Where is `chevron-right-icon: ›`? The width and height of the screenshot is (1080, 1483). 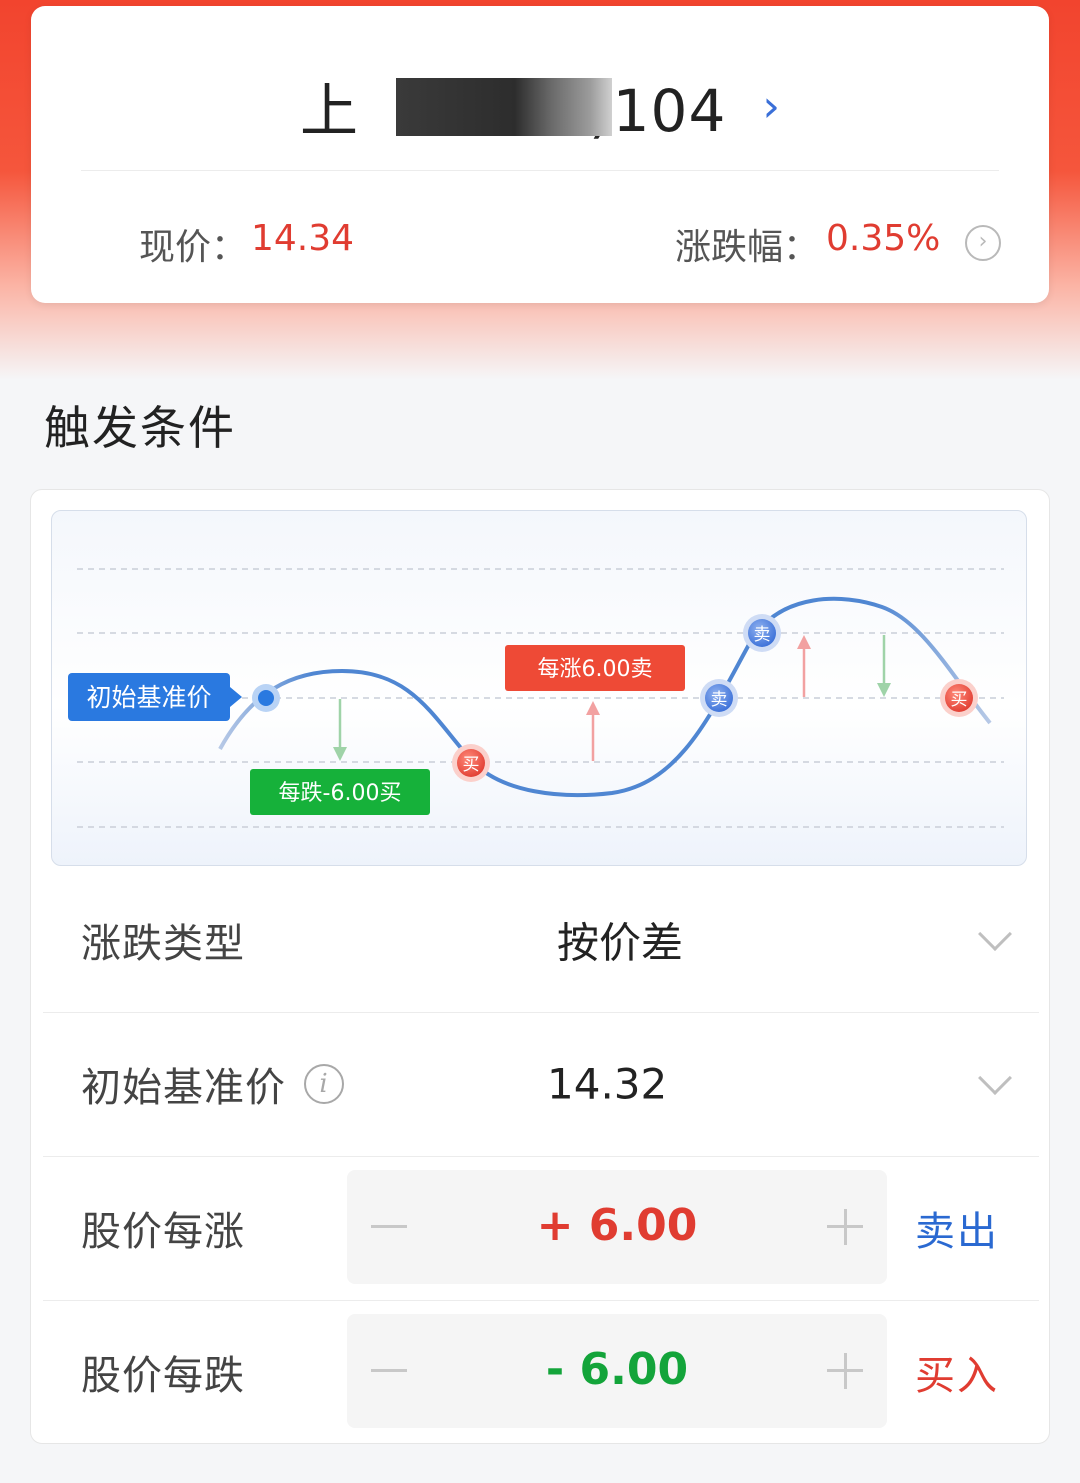
chevron-right-icon: › is located at coordinates (771, 106).